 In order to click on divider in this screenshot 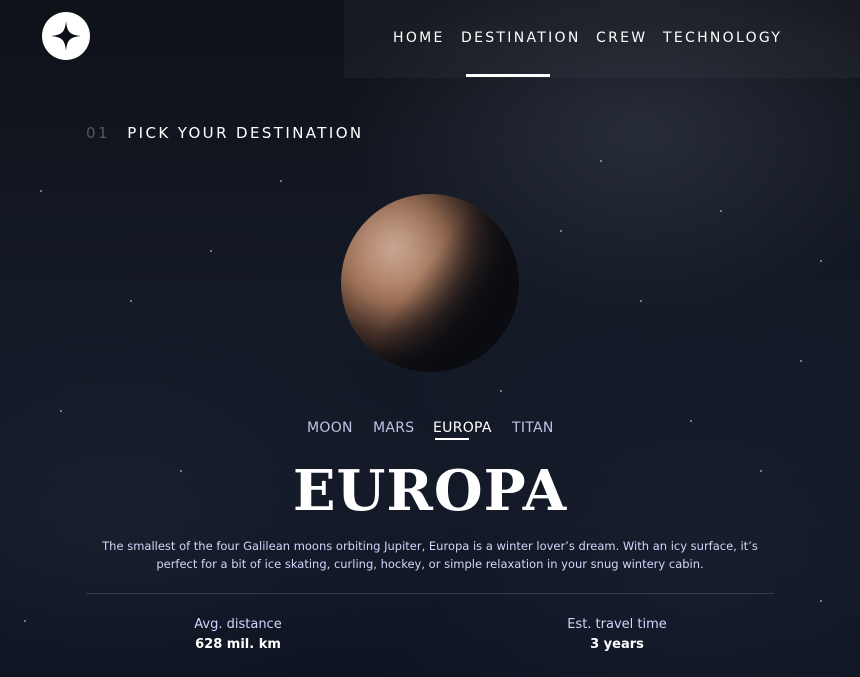, I will do `click(430, 593)`.